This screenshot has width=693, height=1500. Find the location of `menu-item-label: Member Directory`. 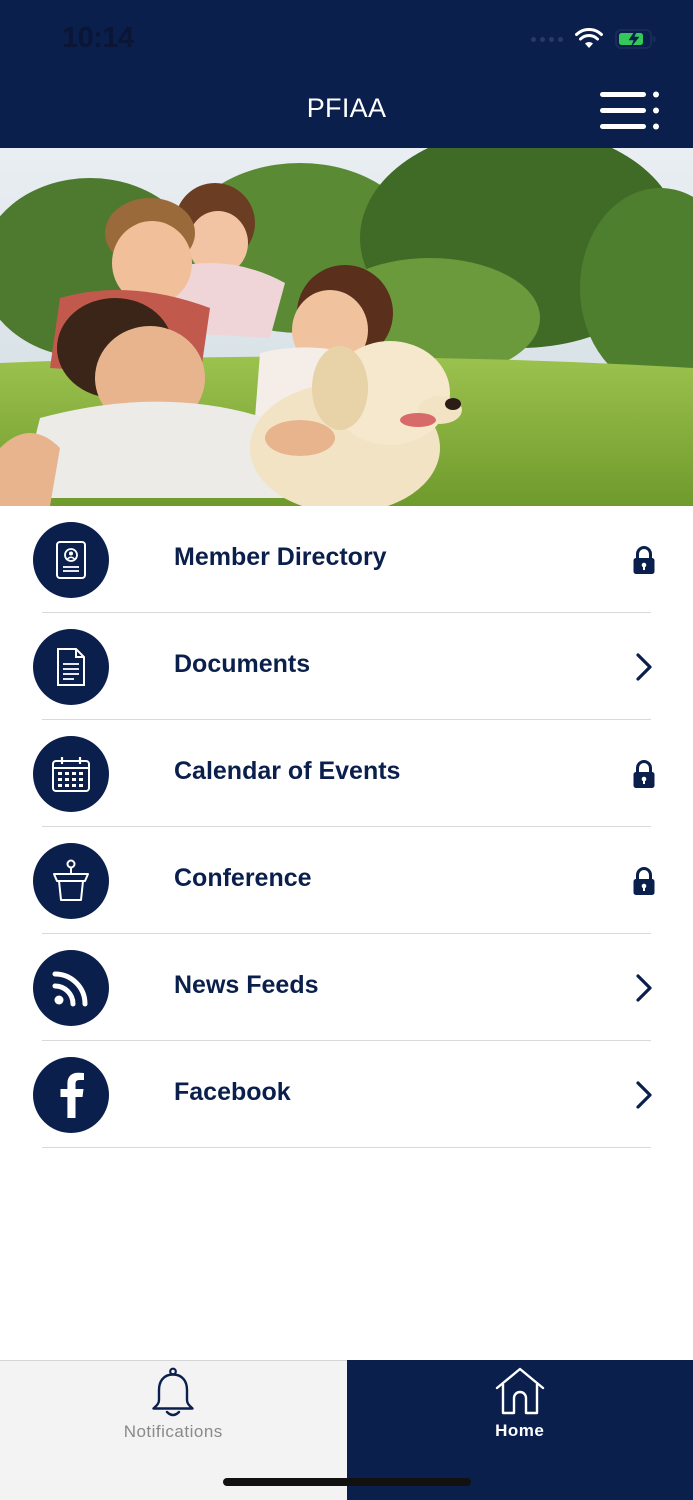

menu-item-label: Member Directory is located at coordinates (280, 557).